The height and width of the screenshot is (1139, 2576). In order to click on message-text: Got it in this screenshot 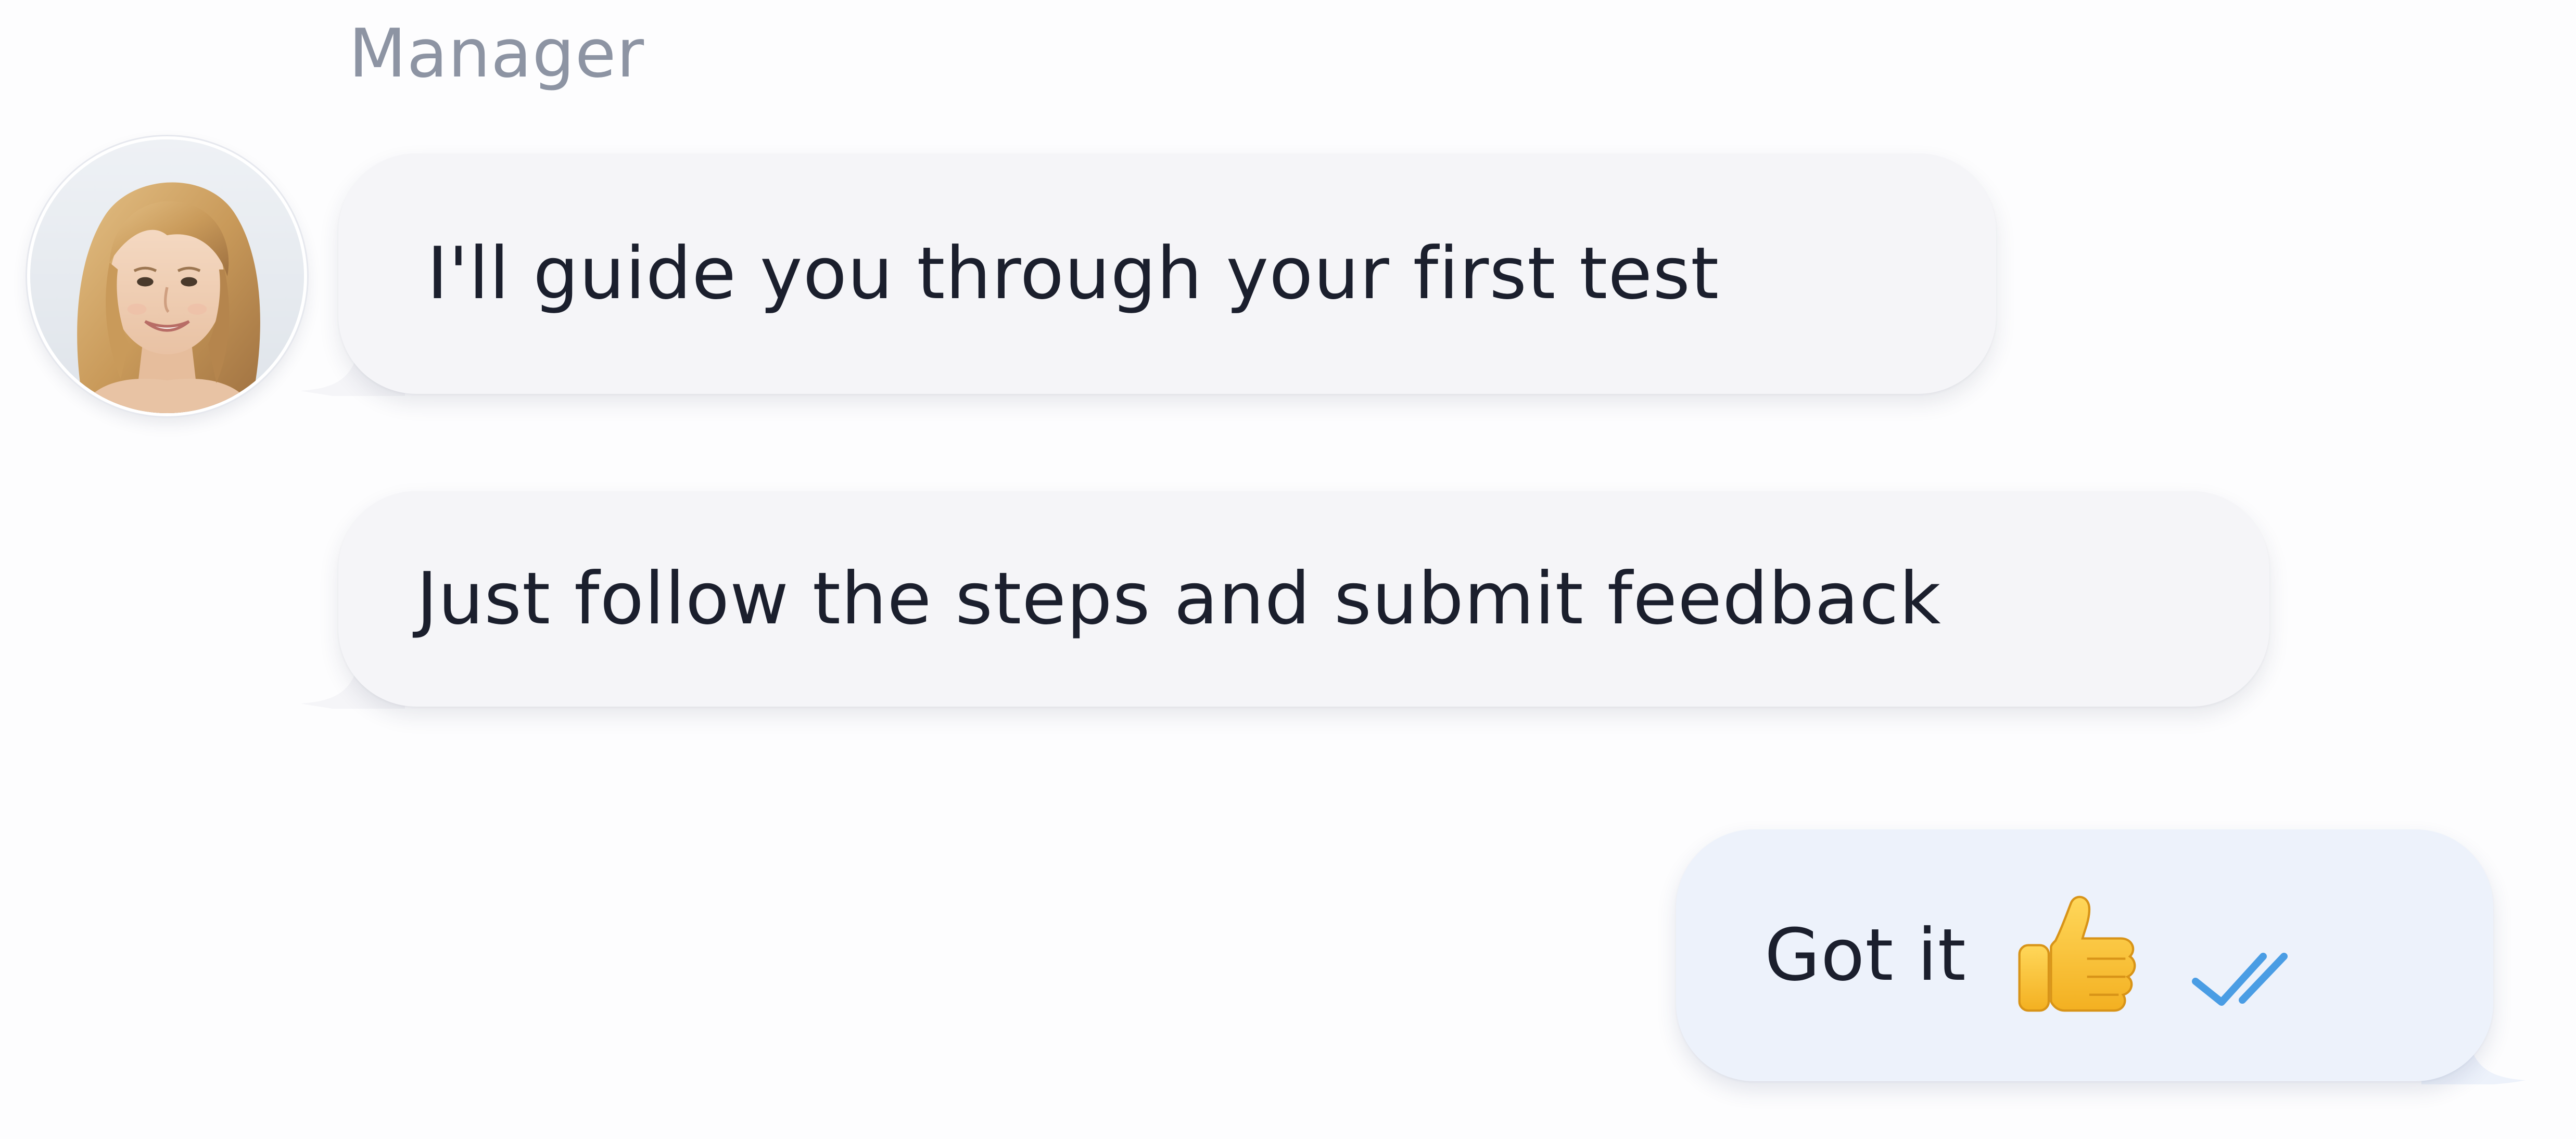, I will do `click(1865, 955)`.